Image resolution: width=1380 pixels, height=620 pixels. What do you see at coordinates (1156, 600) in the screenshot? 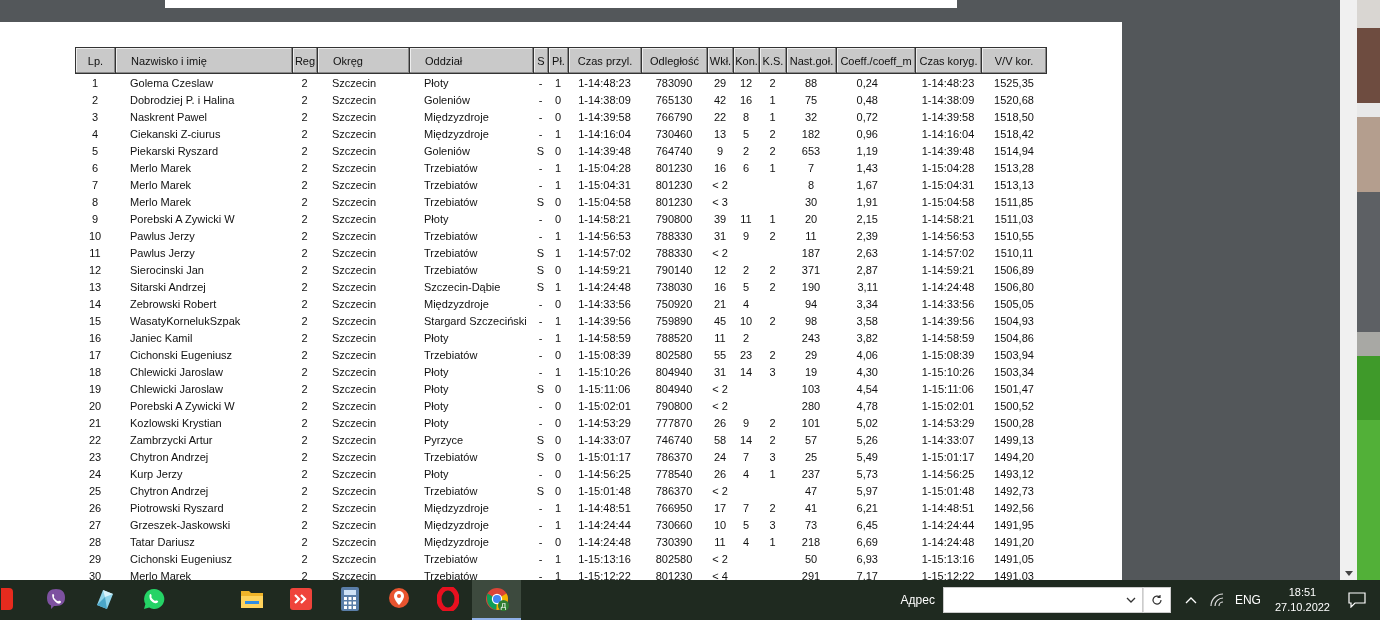
I see `refresh-button` at bounding box center [1156, 600].